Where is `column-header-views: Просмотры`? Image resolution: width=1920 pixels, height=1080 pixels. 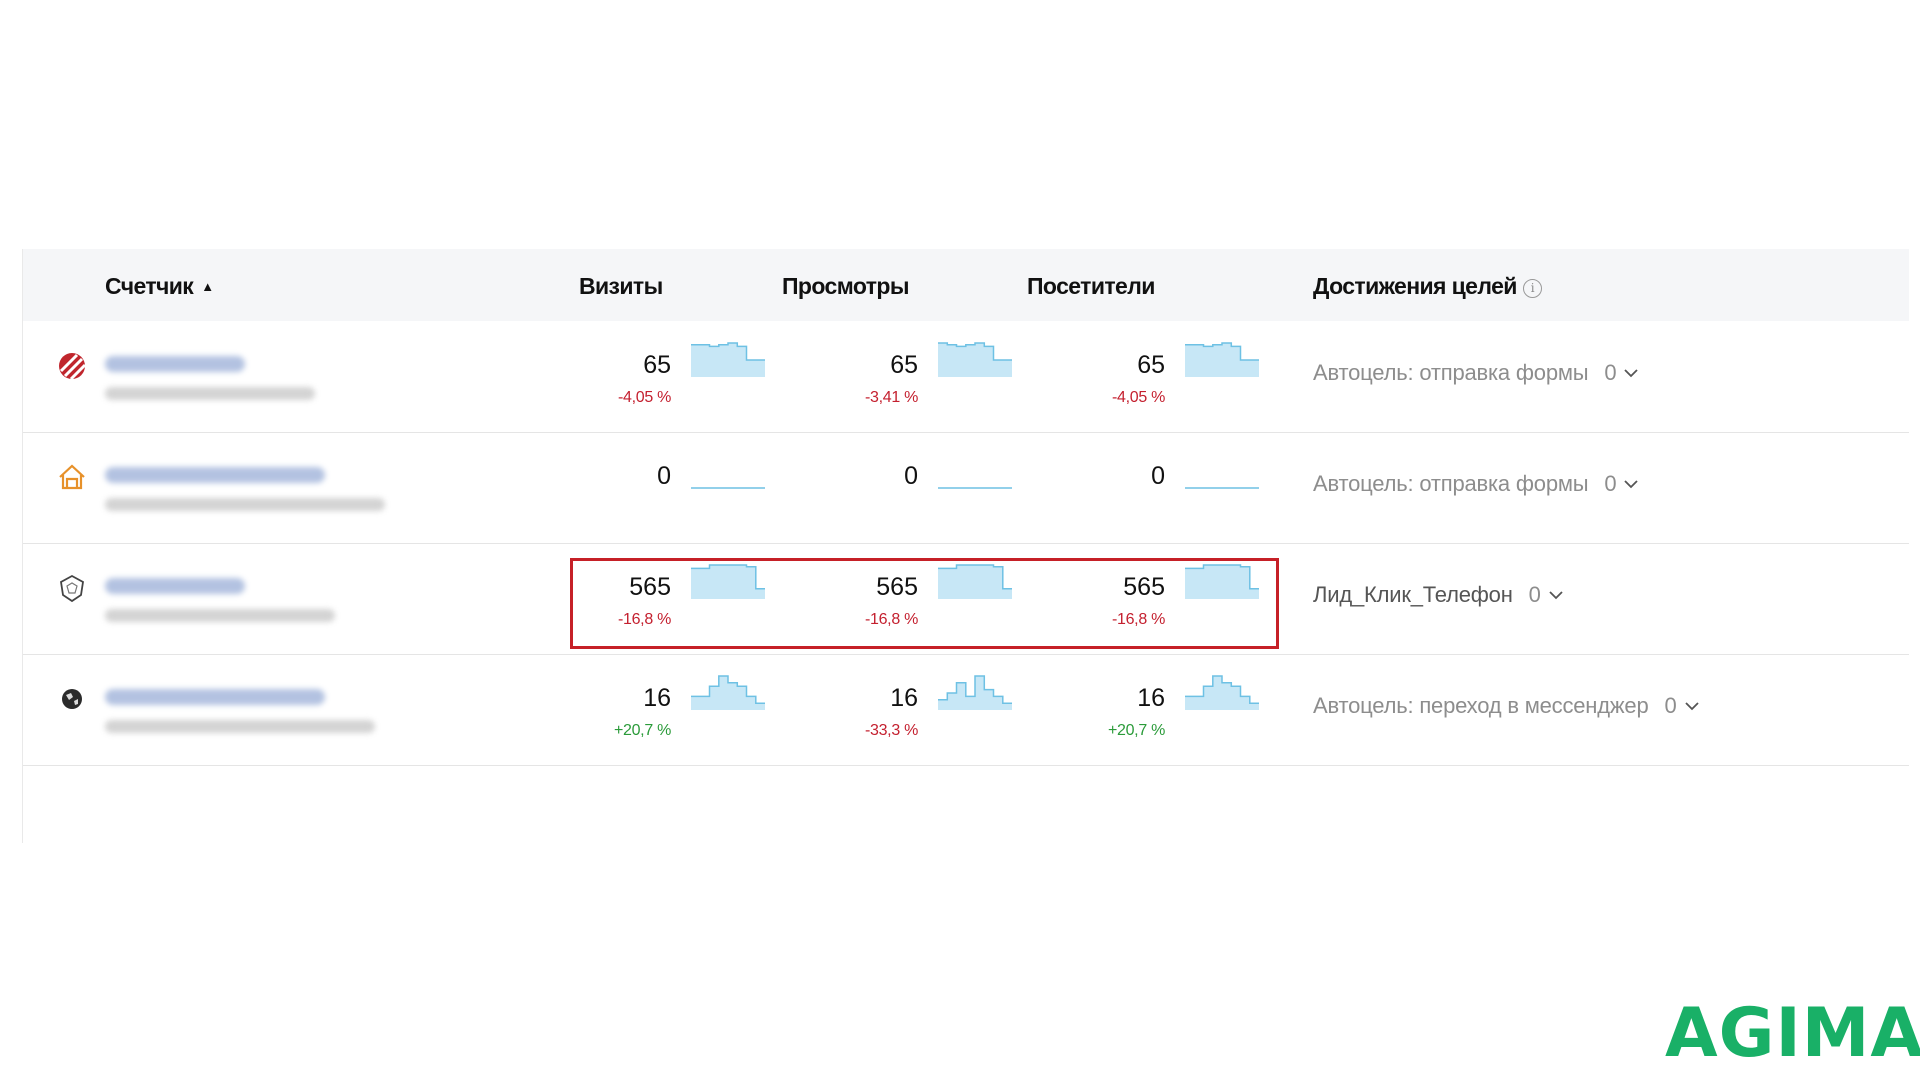
column-header-views: Просмотры is located at coordinates (845, 286).